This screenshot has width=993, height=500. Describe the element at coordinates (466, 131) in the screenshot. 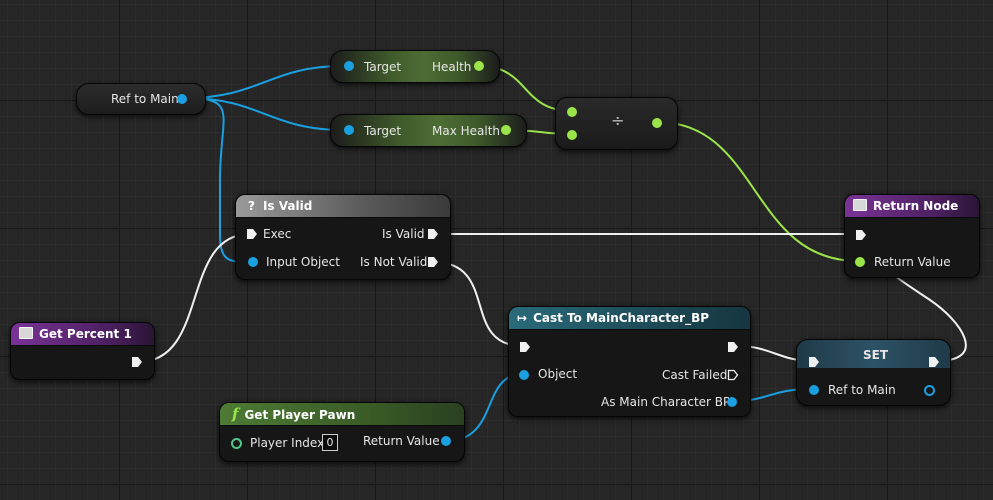

I see `max-health-output-label: Max Health` at that location.